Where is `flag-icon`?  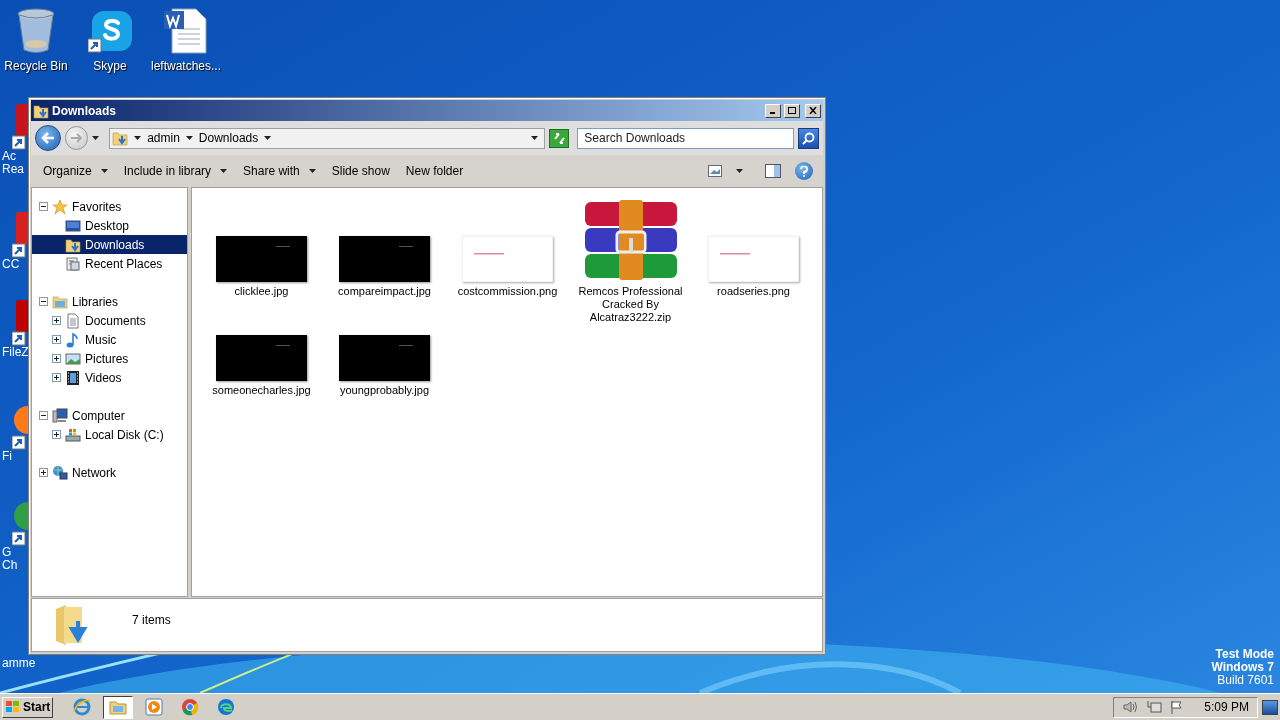 flag-icon is located at coordinates (1177, 707).